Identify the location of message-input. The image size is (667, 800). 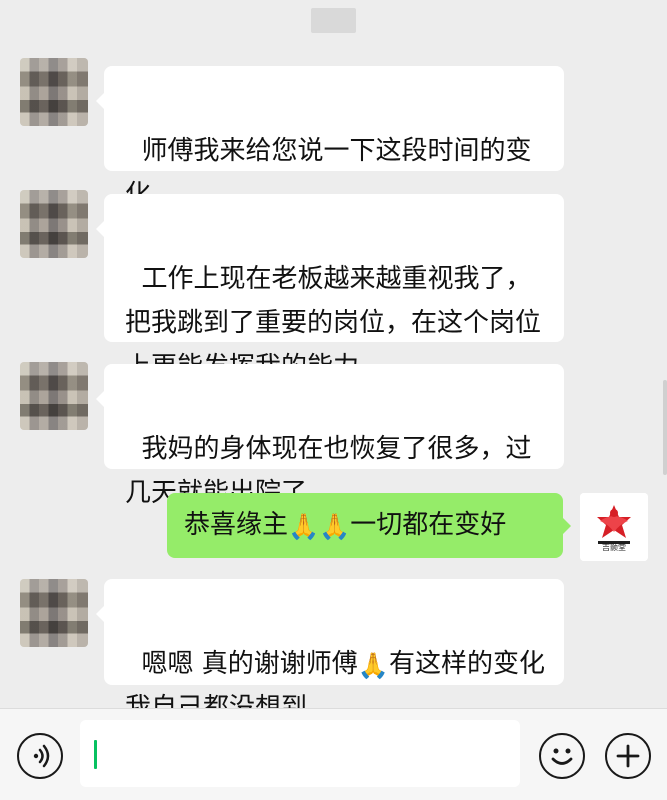
(300, 753).